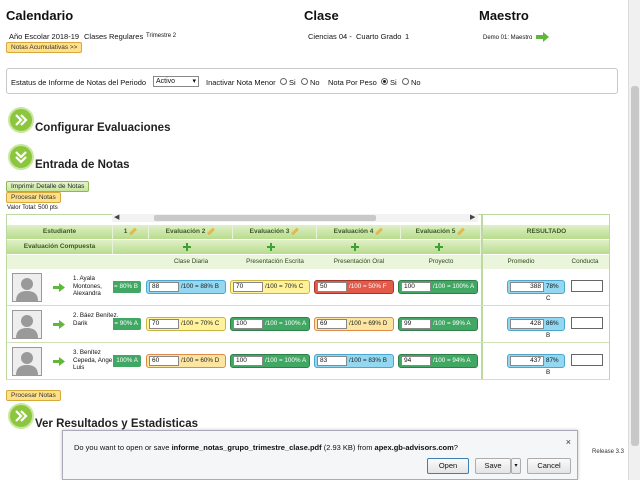  I want to click on eval-2-cell: 60/100 = 60% D, so click(186, 361).